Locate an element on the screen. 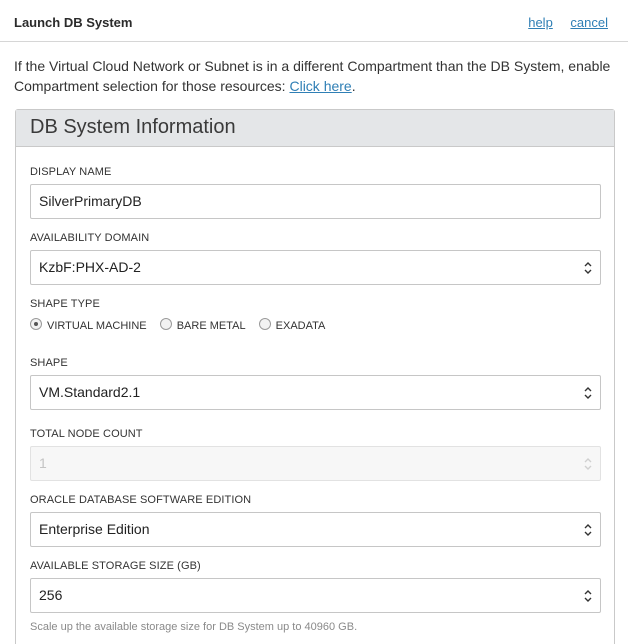 Image resolution: width=628 pixels, height=644 pixels. availability-domain-value: KzbF:PHX-AD-2 is located at coordinates (90, 267).